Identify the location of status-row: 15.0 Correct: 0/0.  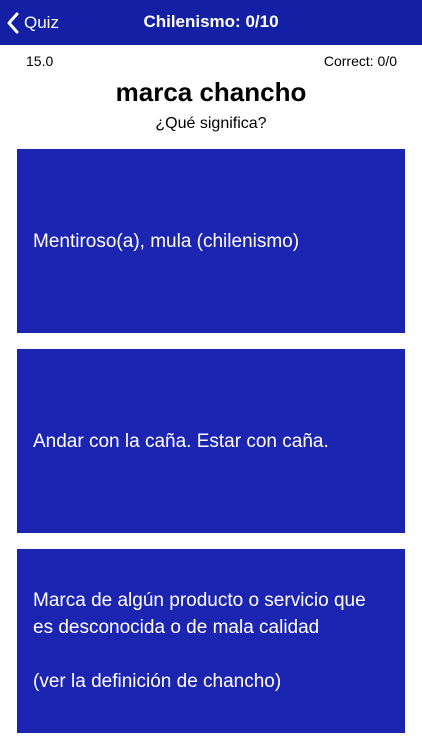
(211, 62).